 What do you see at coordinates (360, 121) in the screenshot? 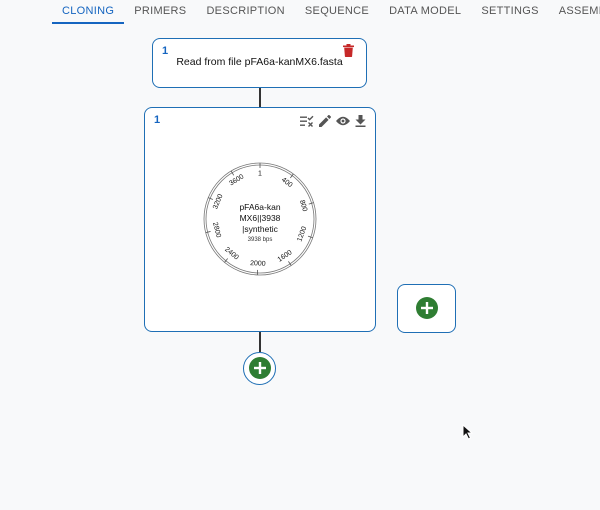
I see `download-icon` at bounding box center [360, 121].